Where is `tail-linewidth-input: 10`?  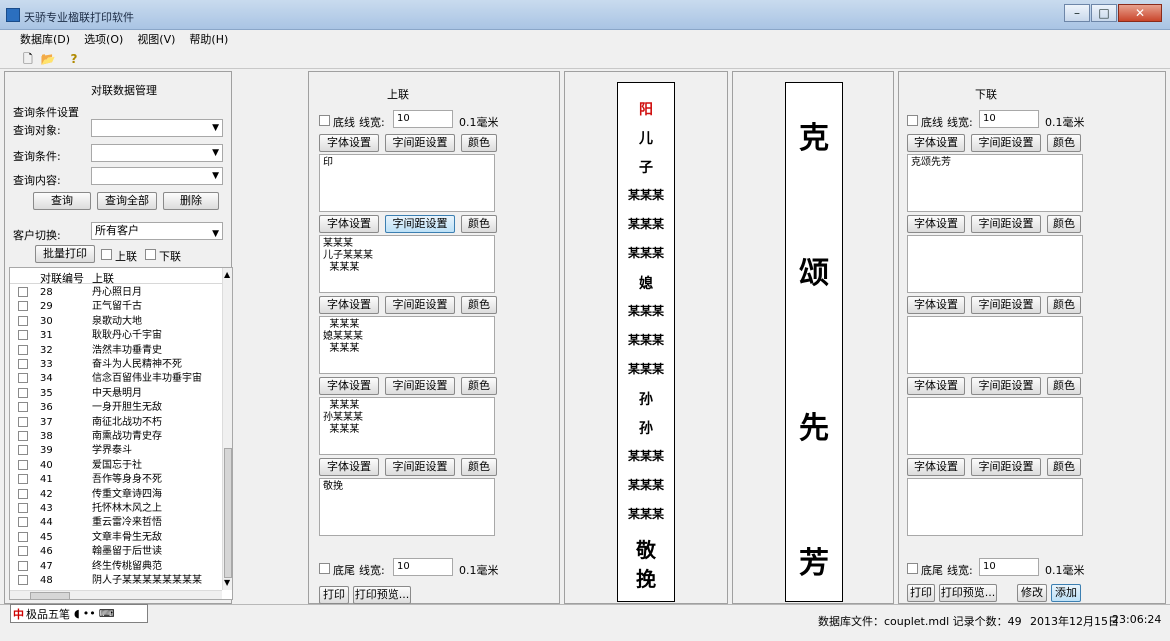 tail-linewidth-input: 10 is located at coordinates (423, 567).